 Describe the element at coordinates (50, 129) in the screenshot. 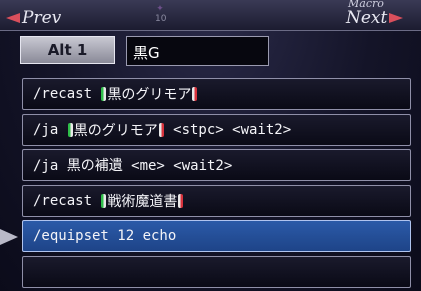

I see `line-prefix: /ja` at that location.